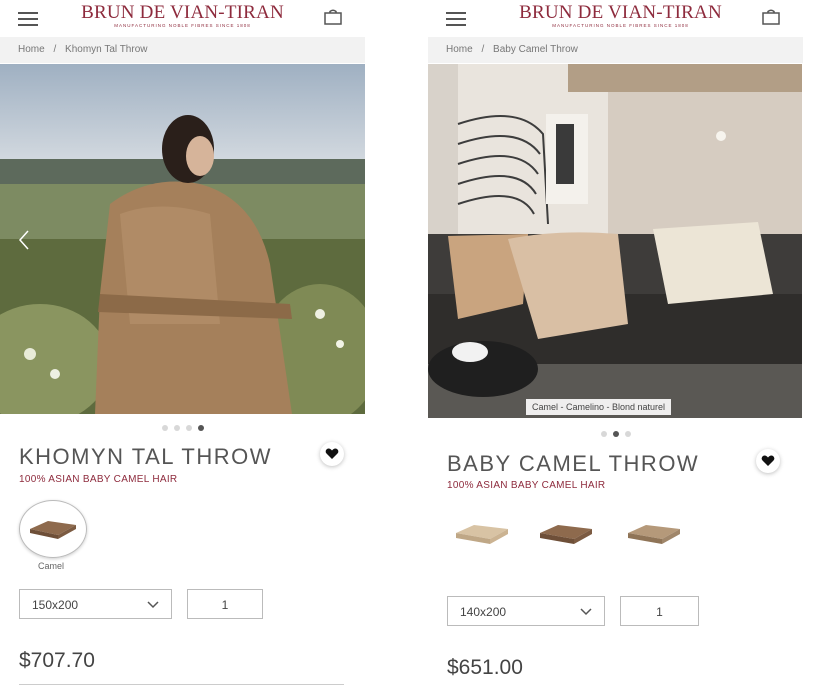  What do you see at coordinates (485, 667) in the screenshot?
I see `product-price: $651.00` at bounding box center [485, 667].